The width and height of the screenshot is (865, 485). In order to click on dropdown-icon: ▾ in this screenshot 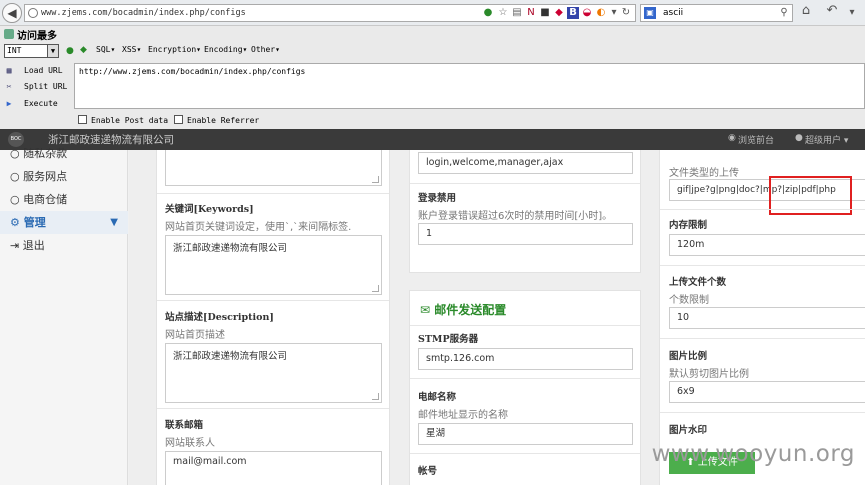, I will do `click(614, 13)`.